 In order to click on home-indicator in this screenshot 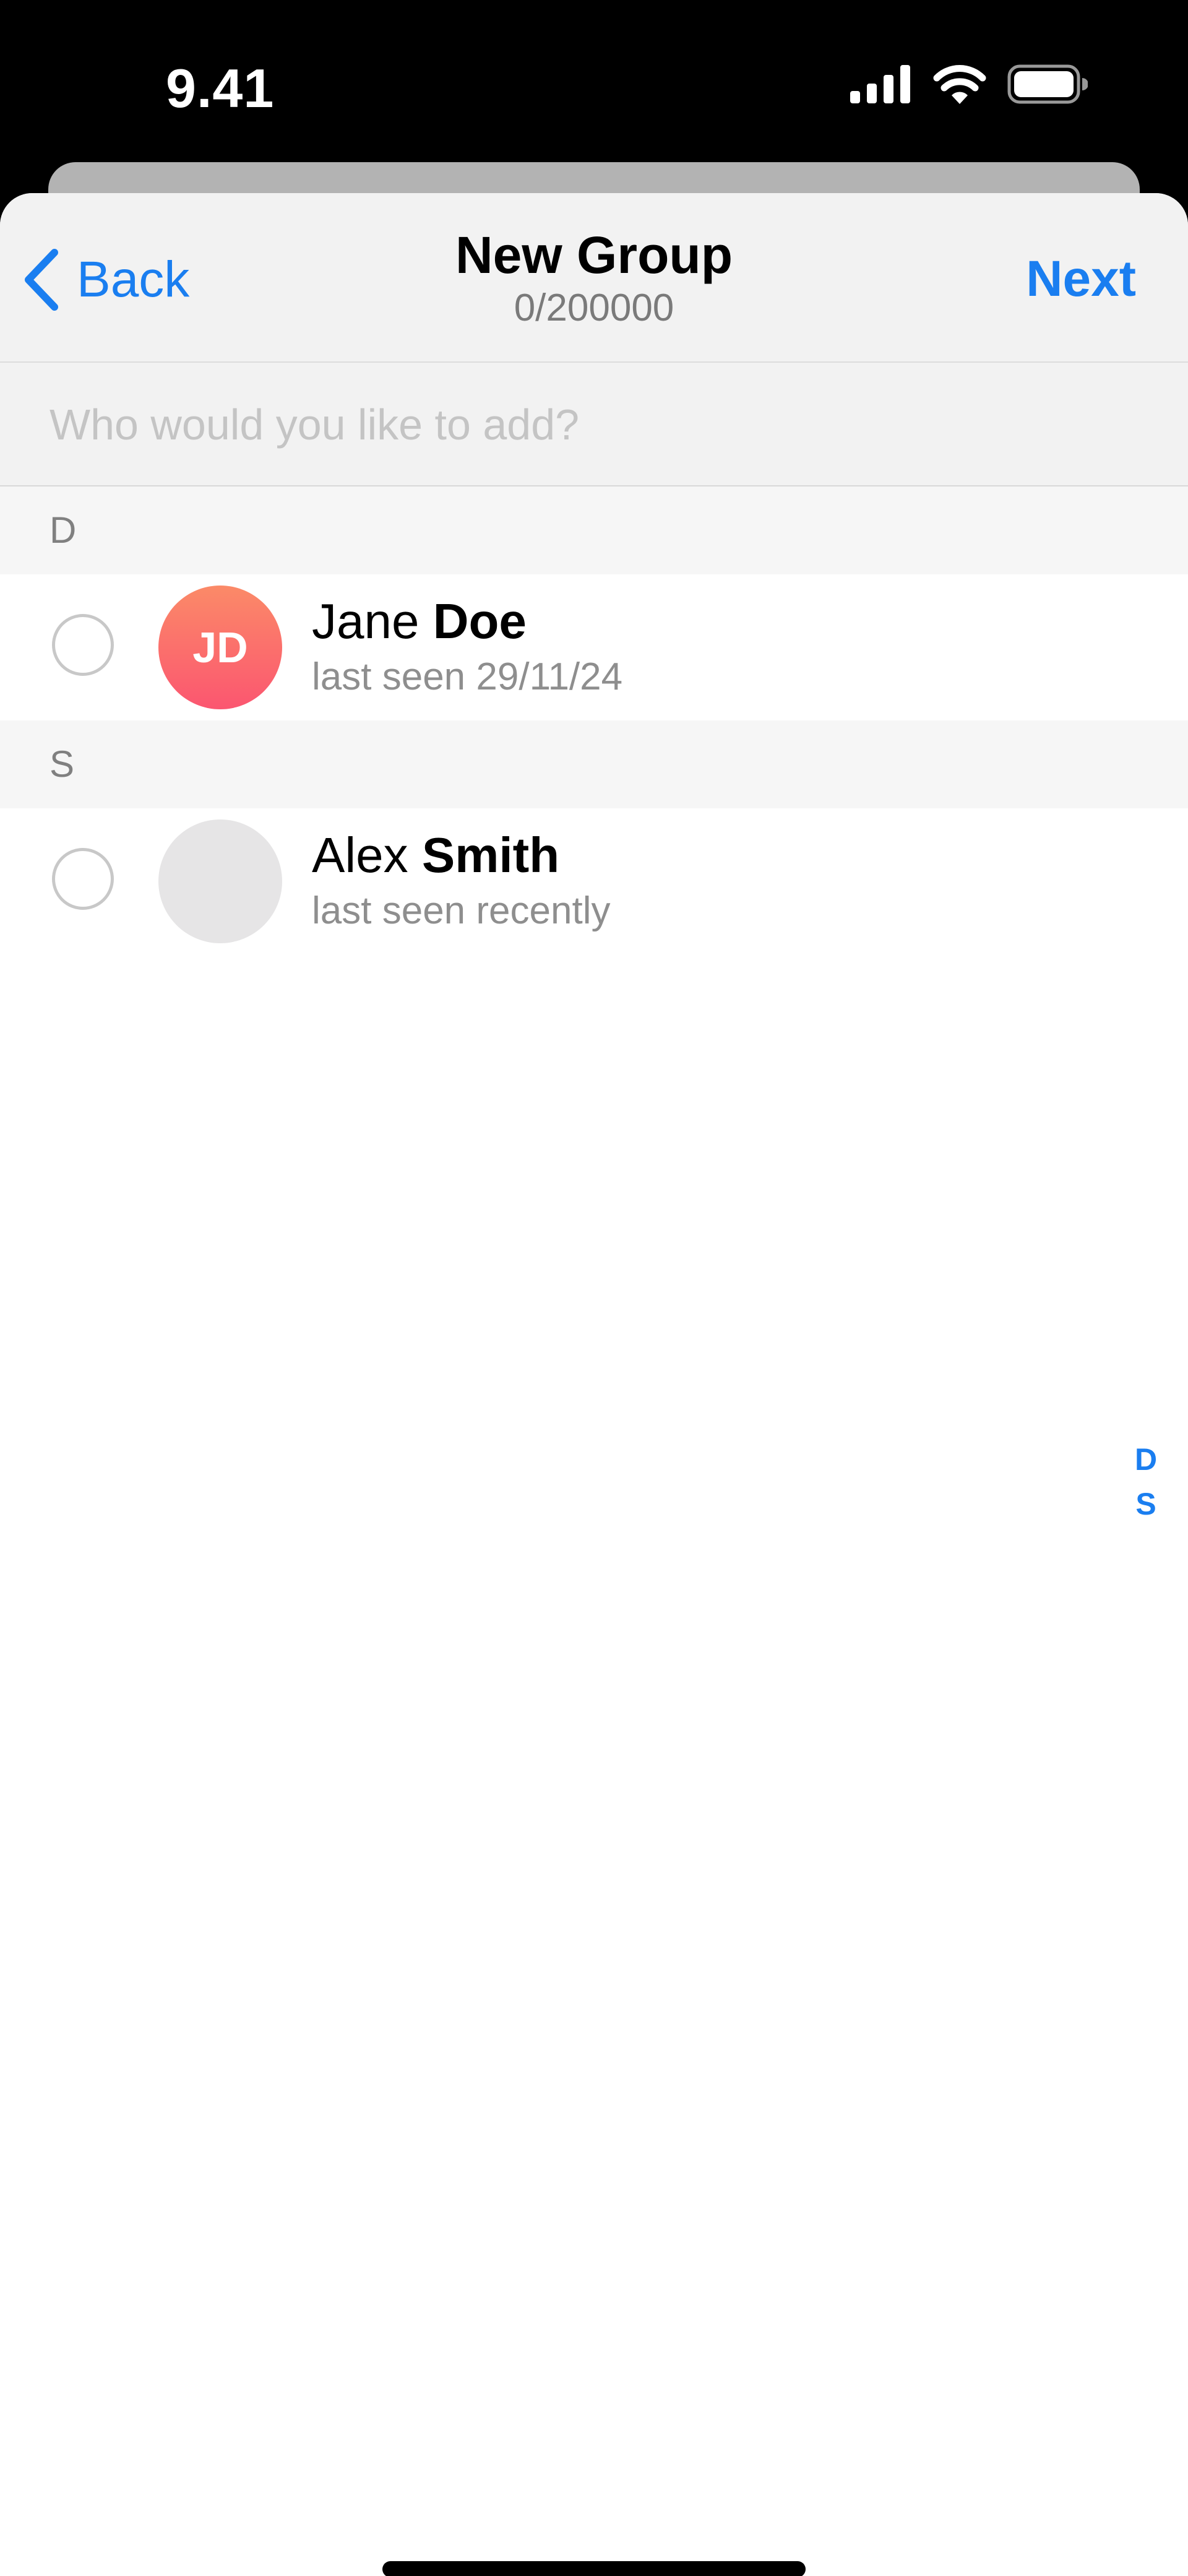, I will do `click(594, 2568)`.